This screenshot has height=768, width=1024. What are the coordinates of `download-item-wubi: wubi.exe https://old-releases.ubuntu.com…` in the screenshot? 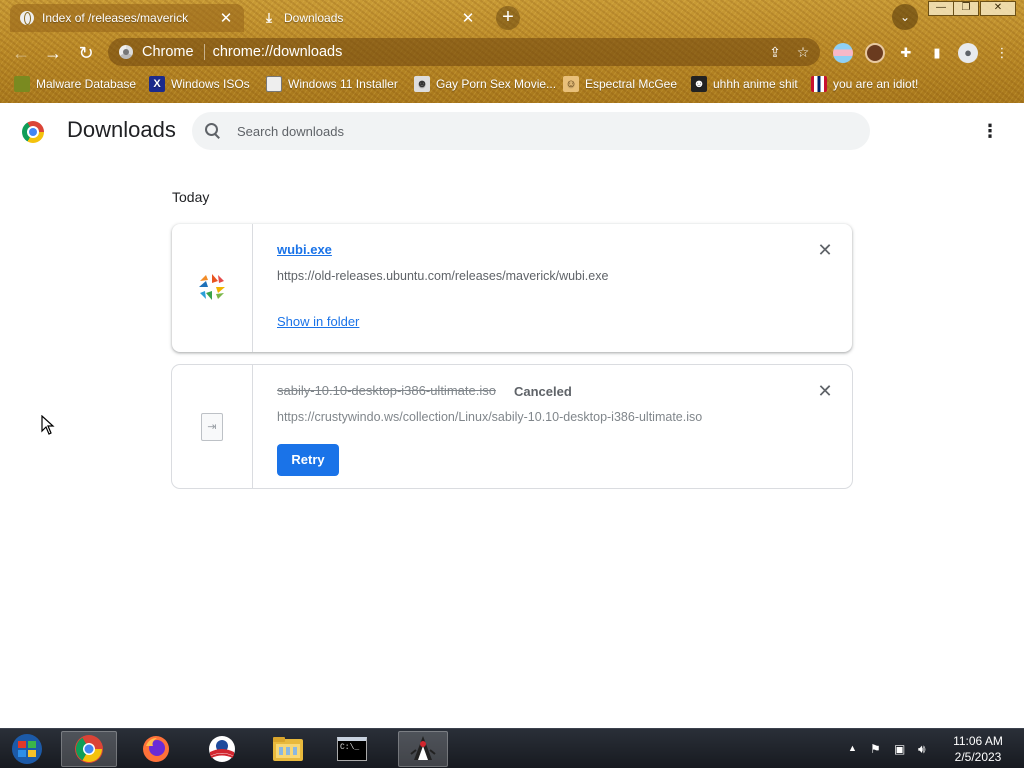 It's located at (512, 288).